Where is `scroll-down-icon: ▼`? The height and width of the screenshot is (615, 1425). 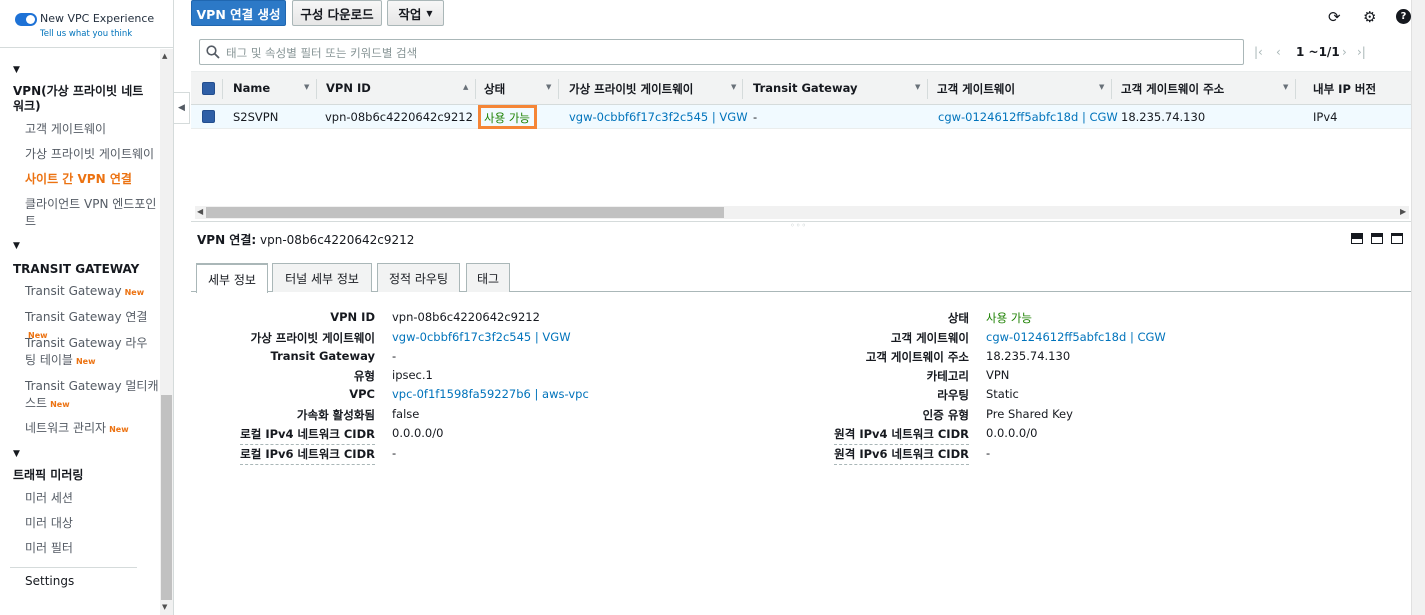
scroll-down-icon: ▼ is located at coordinates (164, 607).